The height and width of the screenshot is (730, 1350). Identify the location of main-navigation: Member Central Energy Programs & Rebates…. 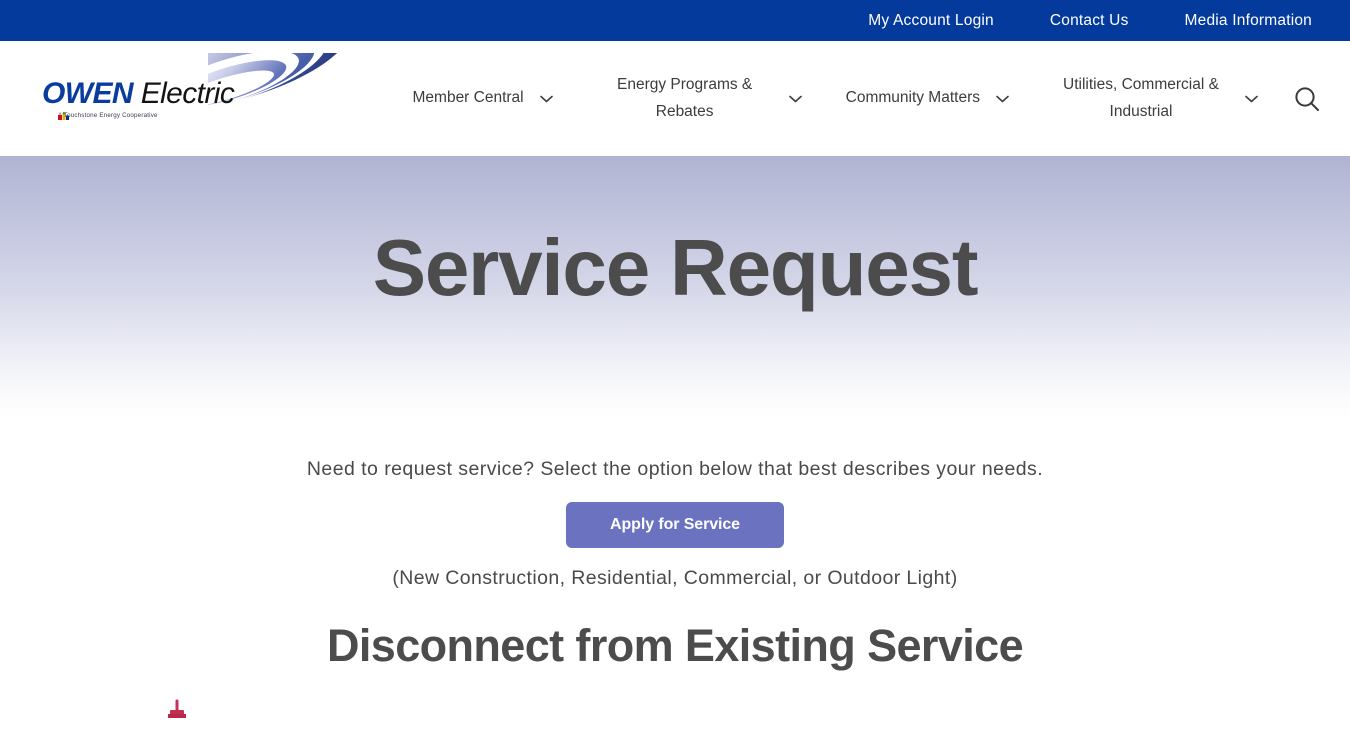
(843, 98).